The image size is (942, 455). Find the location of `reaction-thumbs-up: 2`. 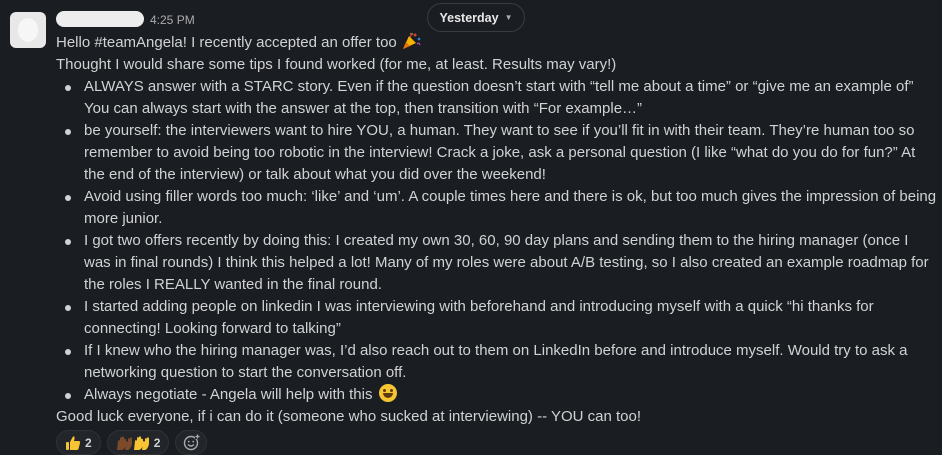

reaction-thumbs-up: 2 is located at coordinates (78, 442).